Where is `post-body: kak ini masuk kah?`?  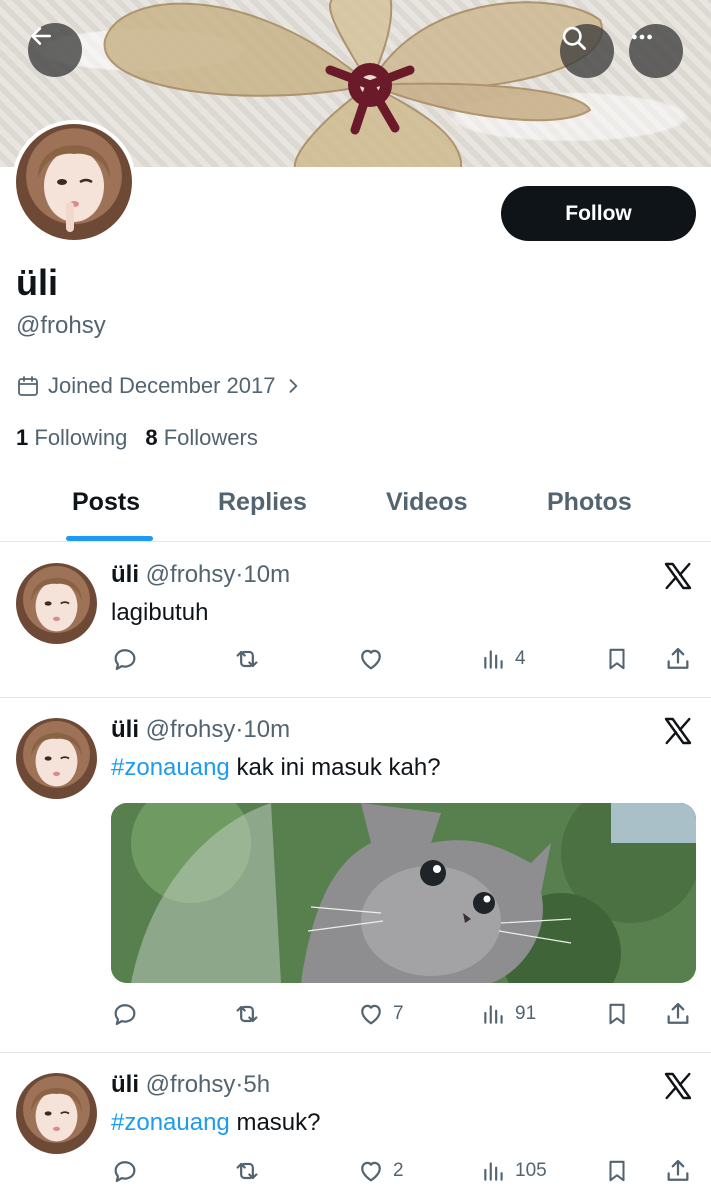
post-body: kak ini masuk kah? is located at coordinates (335, 767).